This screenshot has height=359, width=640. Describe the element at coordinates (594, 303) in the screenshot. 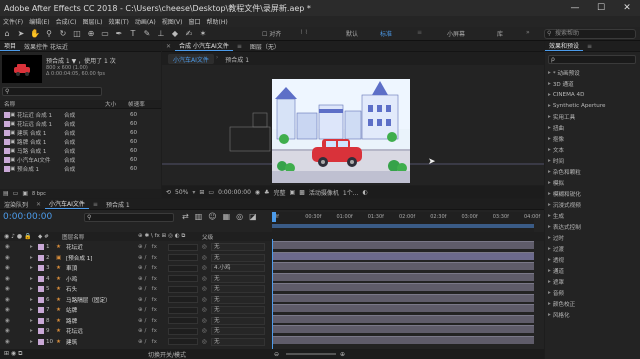

I see `effects-category-item: ▸ 颜色校正` at that location.